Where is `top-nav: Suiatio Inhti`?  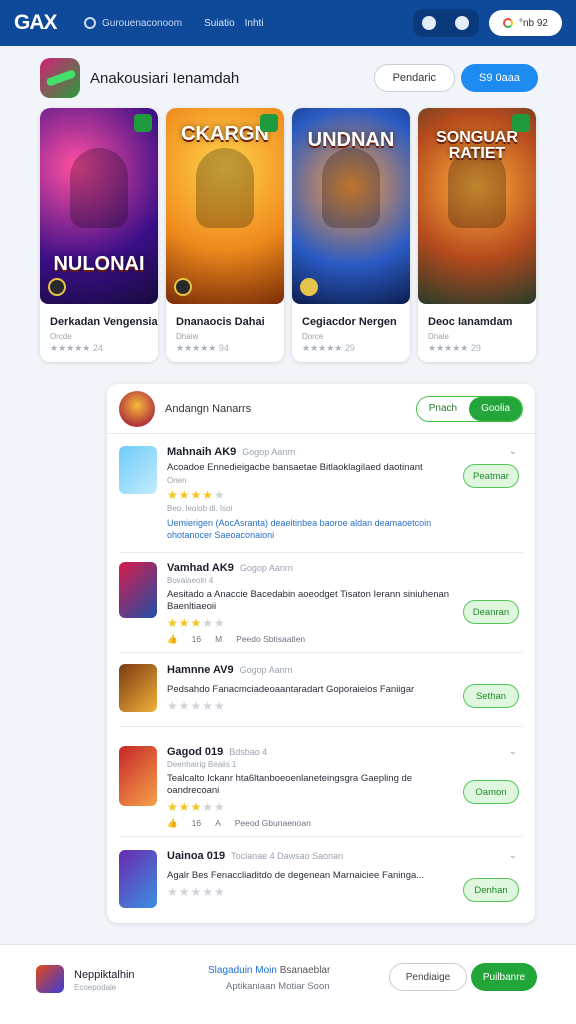 top-nav: Suiatio Inhti is located at coordinates (233, 23).